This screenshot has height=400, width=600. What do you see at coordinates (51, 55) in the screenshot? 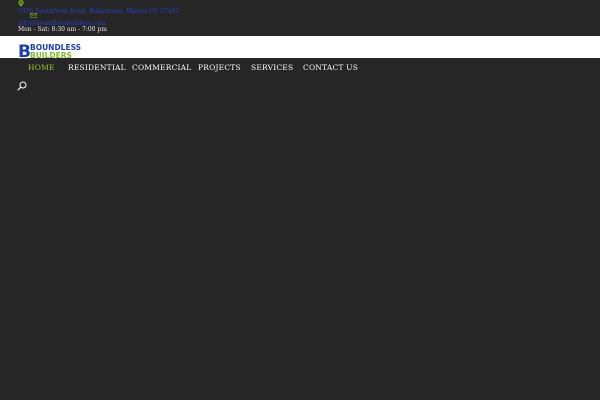
I see `logo-line2: BUILDERS` at bounding box center [51, 55].